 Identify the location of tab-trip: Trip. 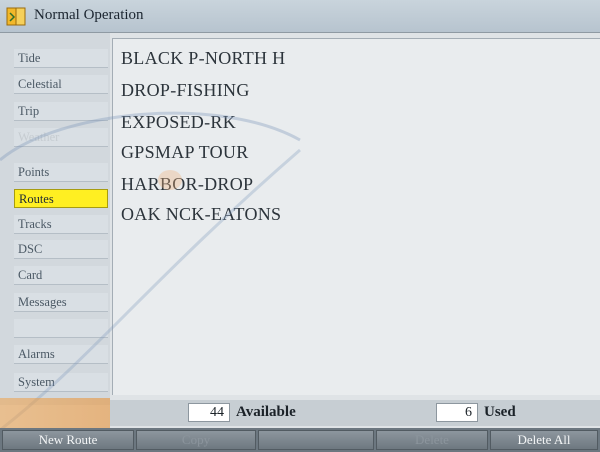
(61, 111).